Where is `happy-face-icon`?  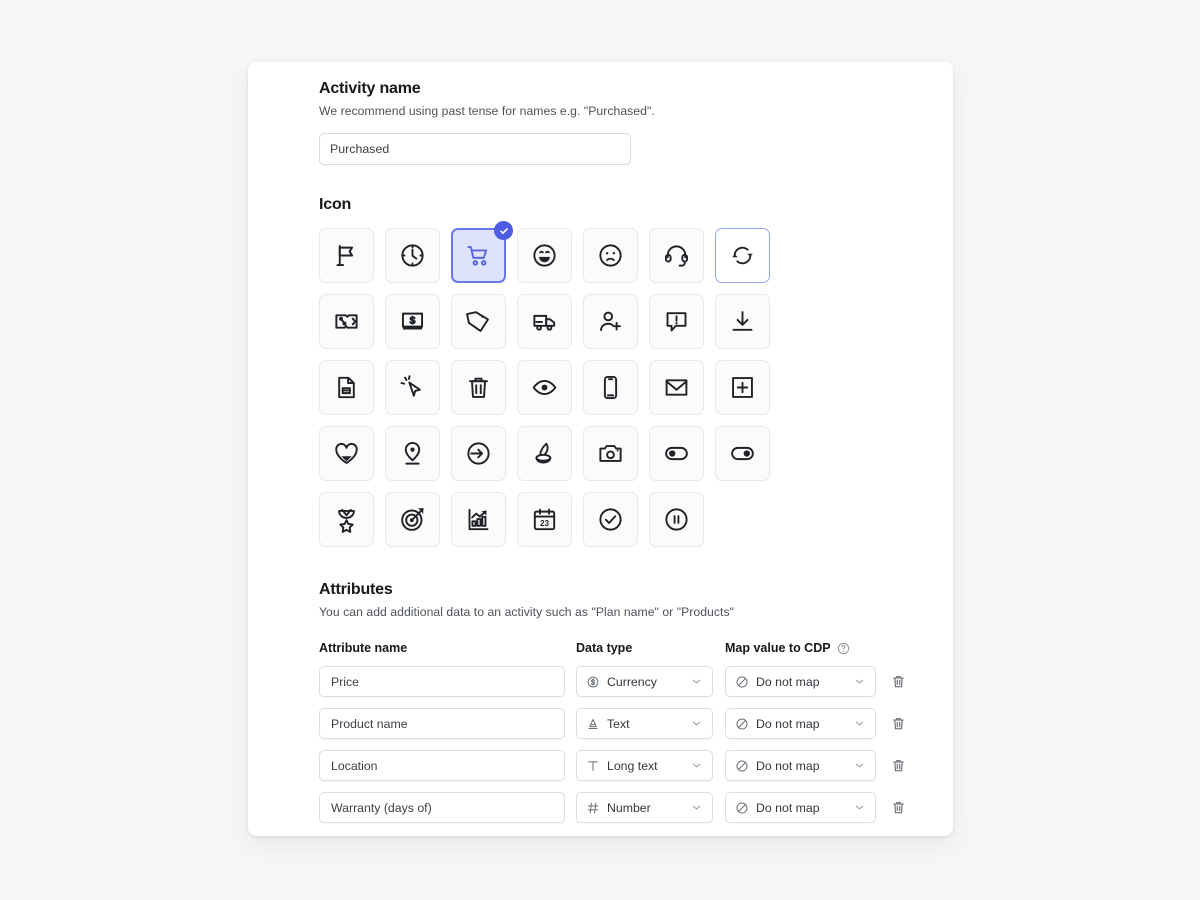
happy-face-icon is located at coordinates (544, 255).